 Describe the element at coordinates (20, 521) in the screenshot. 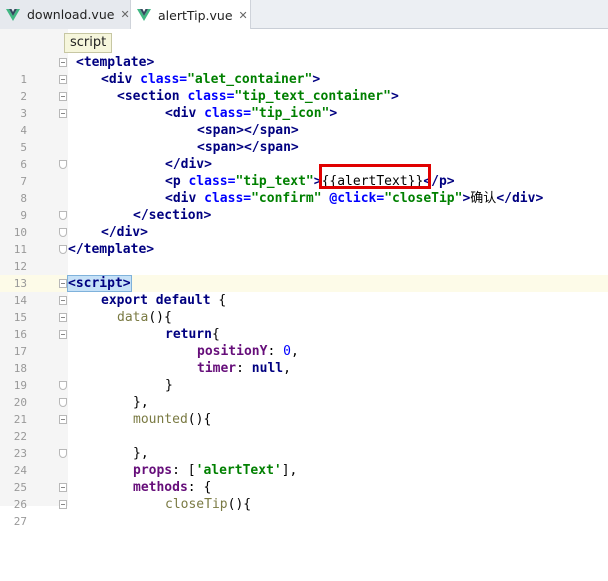

I see `line-number: 27` at that location.